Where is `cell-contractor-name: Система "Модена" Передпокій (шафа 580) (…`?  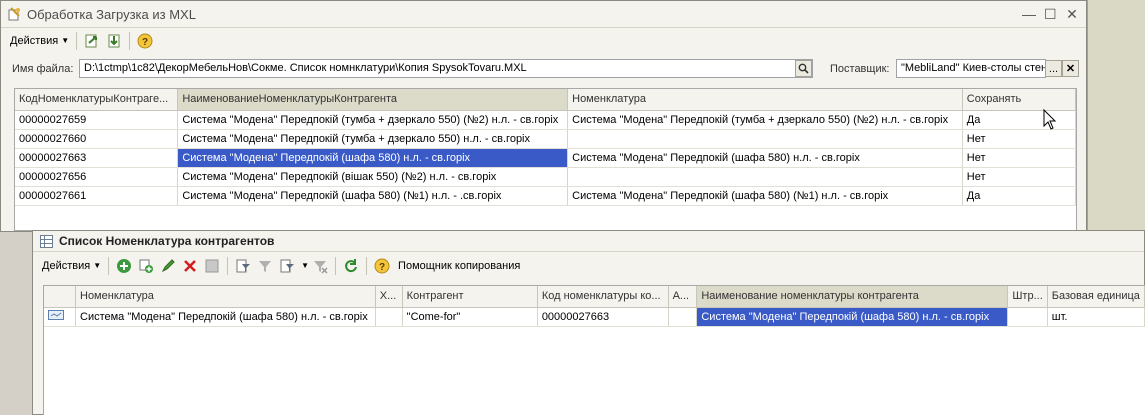
cell-contractor-name: Система "Модена" Передпокій (шафа 580) (… is located at coordinates (373, 196).